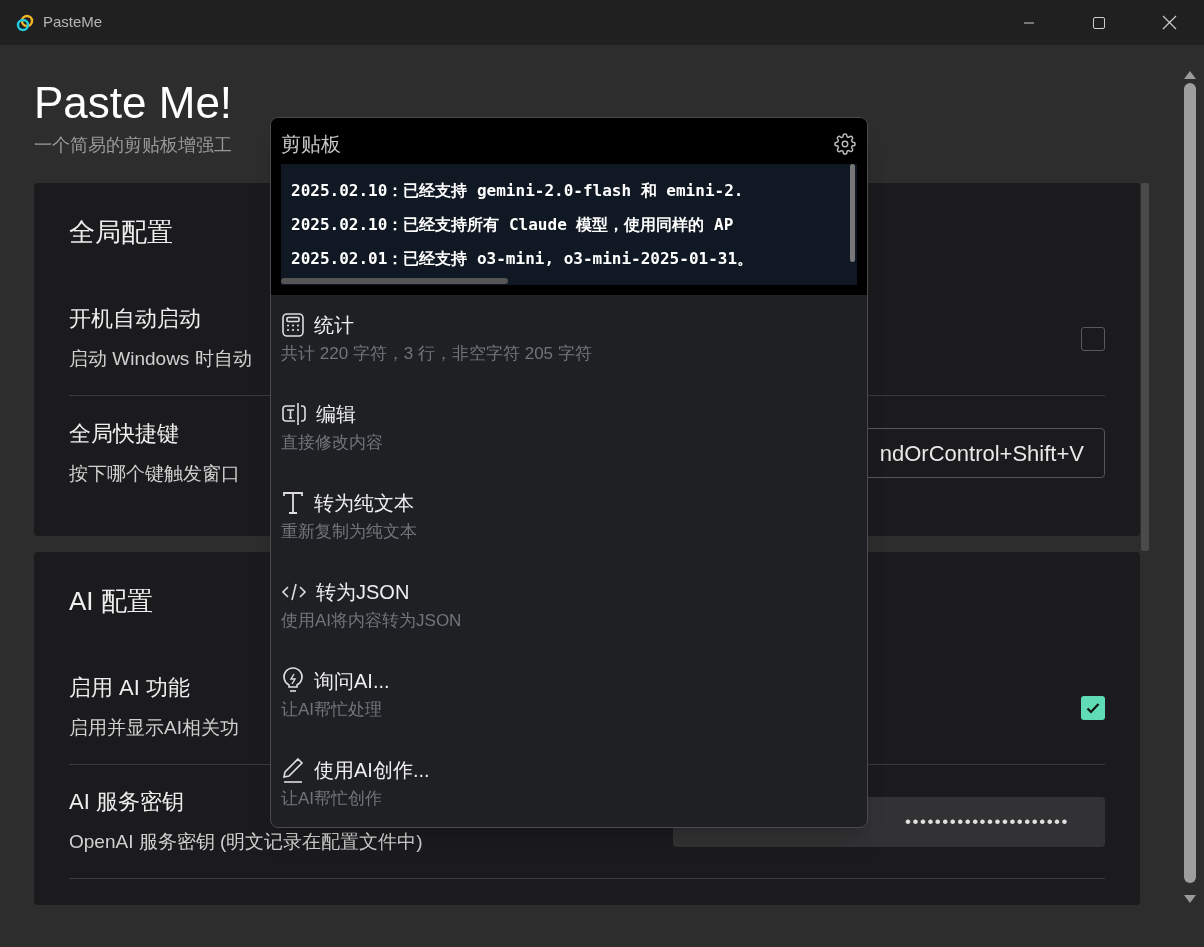 The height and width of the screenshot is (947, 1204). Describe the element at coordinates (126, 802) in the screenshot. I see `setting-label: AI 服务密钥` at that location.